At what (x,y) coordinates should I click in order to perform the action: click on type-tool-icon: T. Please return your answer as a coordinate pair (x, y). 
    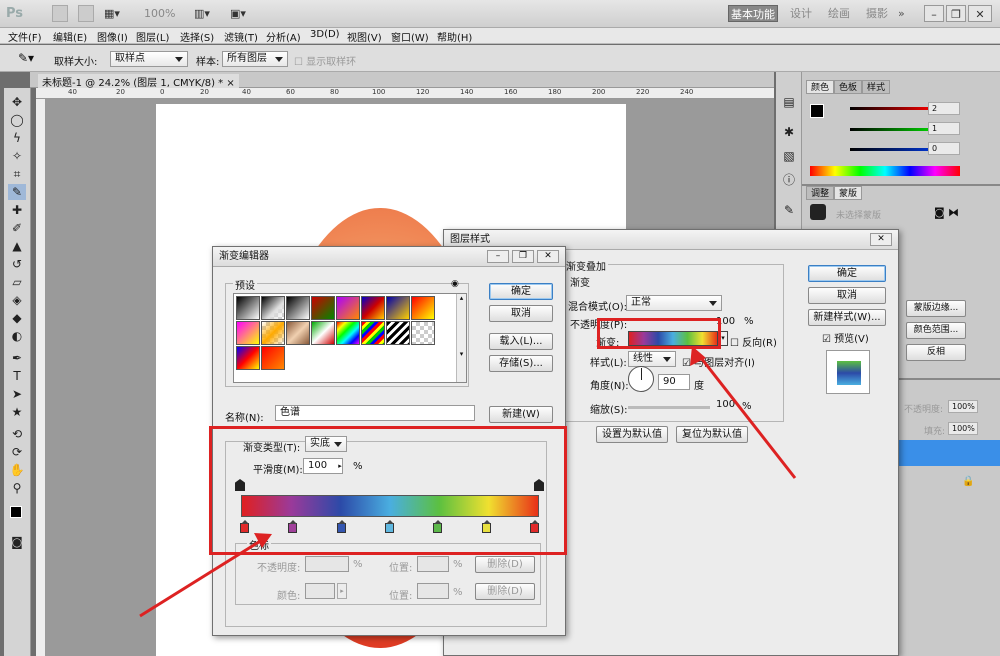
    Looking at the image, I should click on (17, 376).